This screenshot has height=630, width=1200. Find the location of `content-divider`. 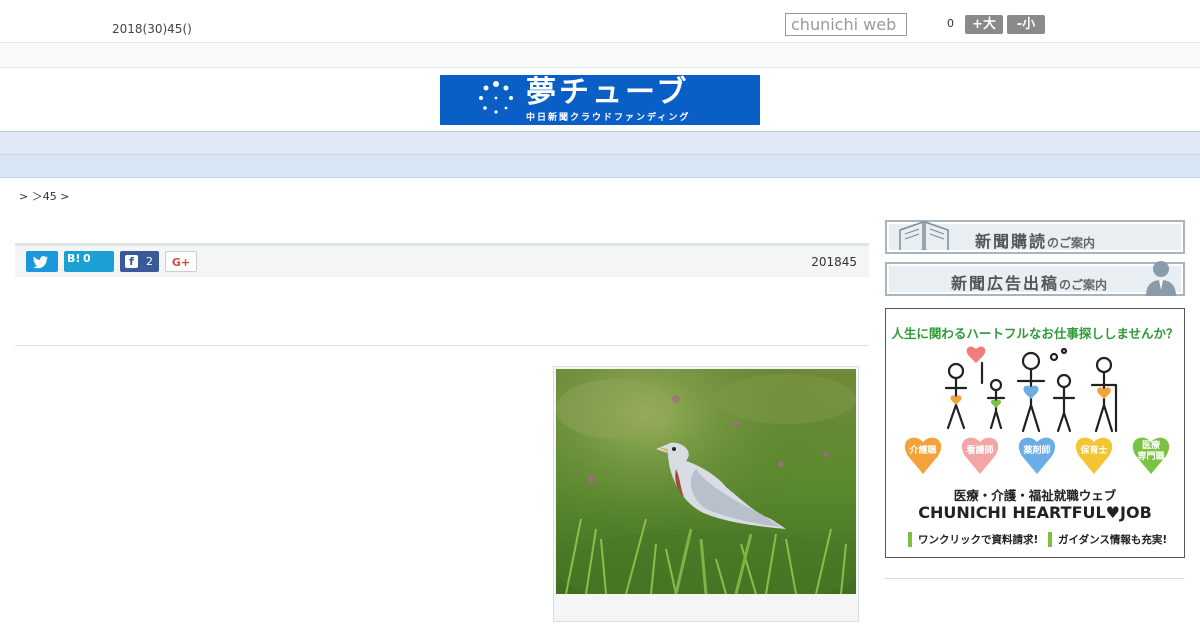

content-divider is located at coordinates (442, 345).